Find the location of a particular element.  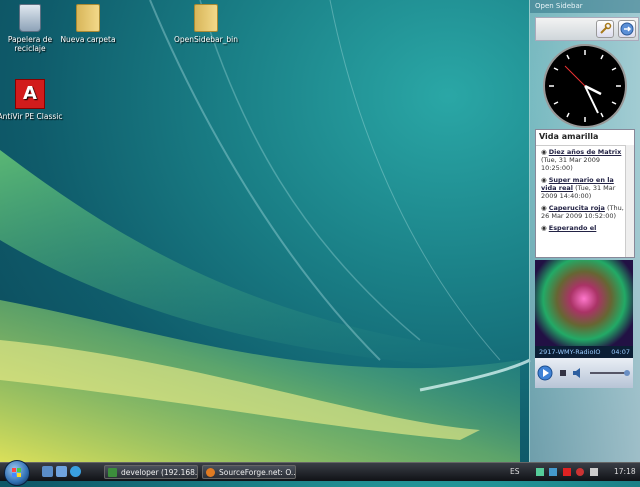

desktop-icon-opensidebar-bin: OpenSidebar_bin is located at coordinates (206, 24).